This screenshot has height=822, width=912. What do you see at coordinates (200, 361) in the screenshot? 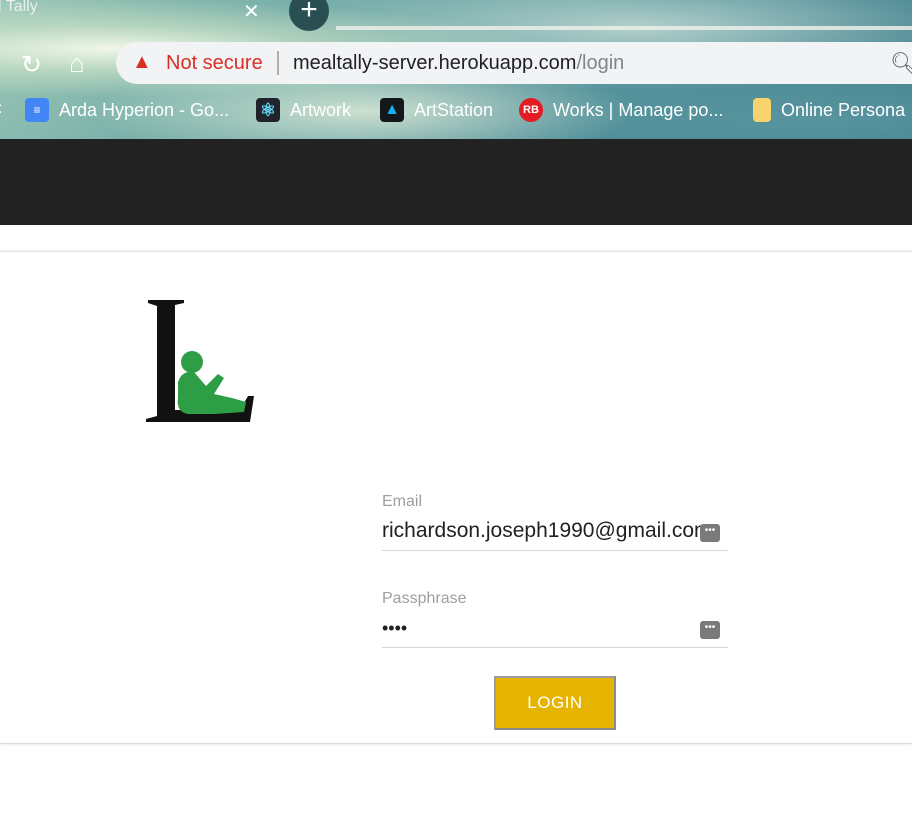
I see `mealtally-logo-icon` at bounding box center [200, 361].